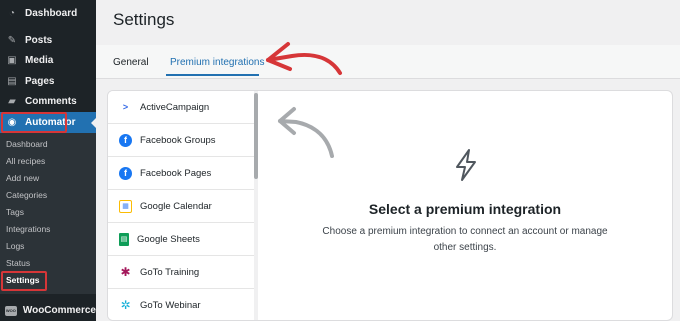 The image size is (680, 321). What do you see at coordinates (26, 195) in the screenshot?
I see `submenu-categories: Categories` at bounding box center [26, 195].